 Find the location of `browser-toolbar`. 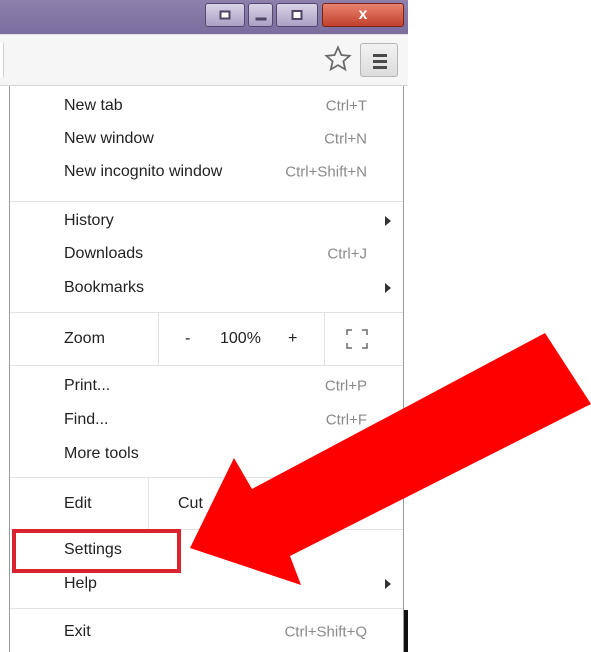

browser-toolbar is located at coordinates (204, 60).